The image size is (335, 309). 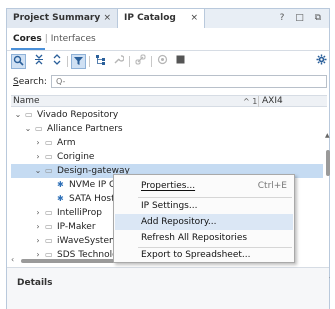 What do you see at coordinates (140, 61) in the screenshot?
I see `link-icon` at bounding box center [140, 61].